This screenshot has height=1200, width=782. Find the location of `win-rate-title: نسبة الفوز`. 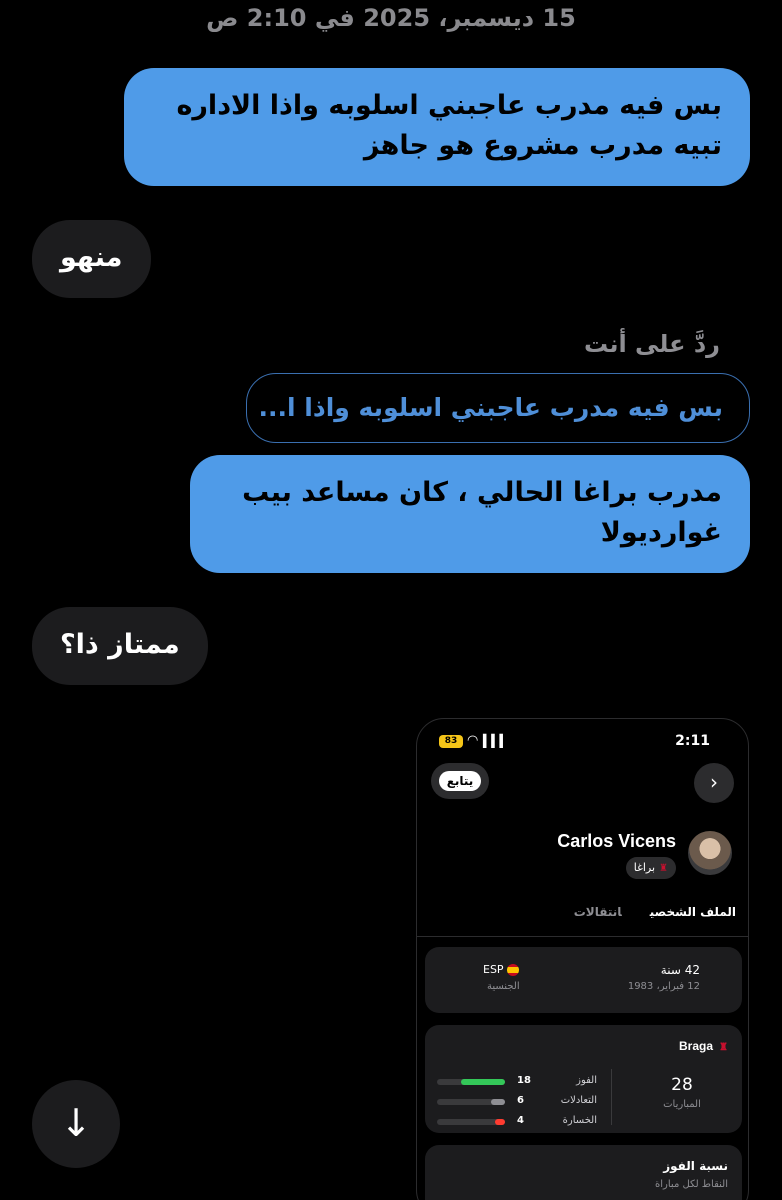

win-rate-title: نسبة الفوز is located at coordinates (695, 1166).